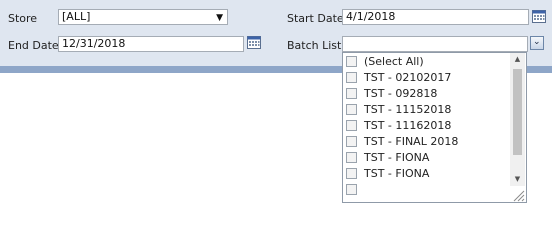  What do you see at coordinates (518, 195) in the screenshot?
I see `resize-grip-icon` at bounding box center [518, 195].